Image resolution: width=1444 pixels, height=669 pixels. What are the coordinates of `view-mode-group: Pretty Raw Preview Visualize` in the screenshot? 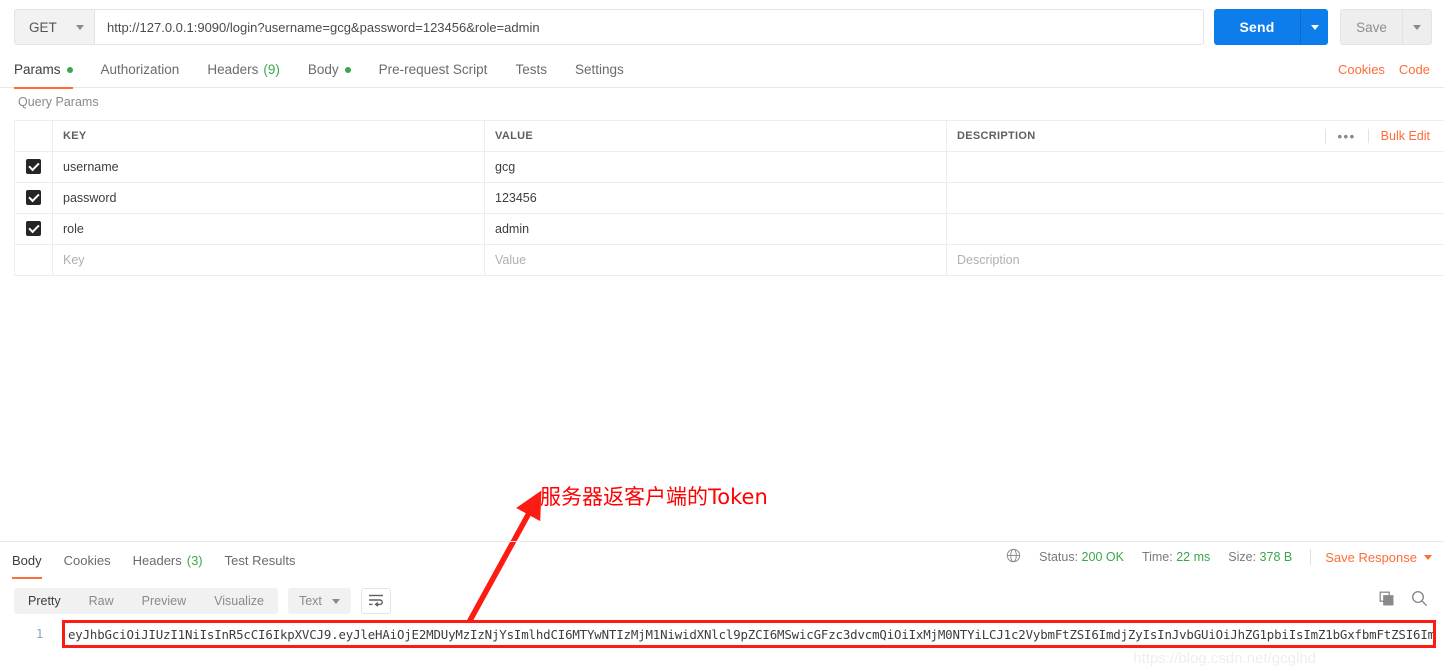 It's located at (146, 601).